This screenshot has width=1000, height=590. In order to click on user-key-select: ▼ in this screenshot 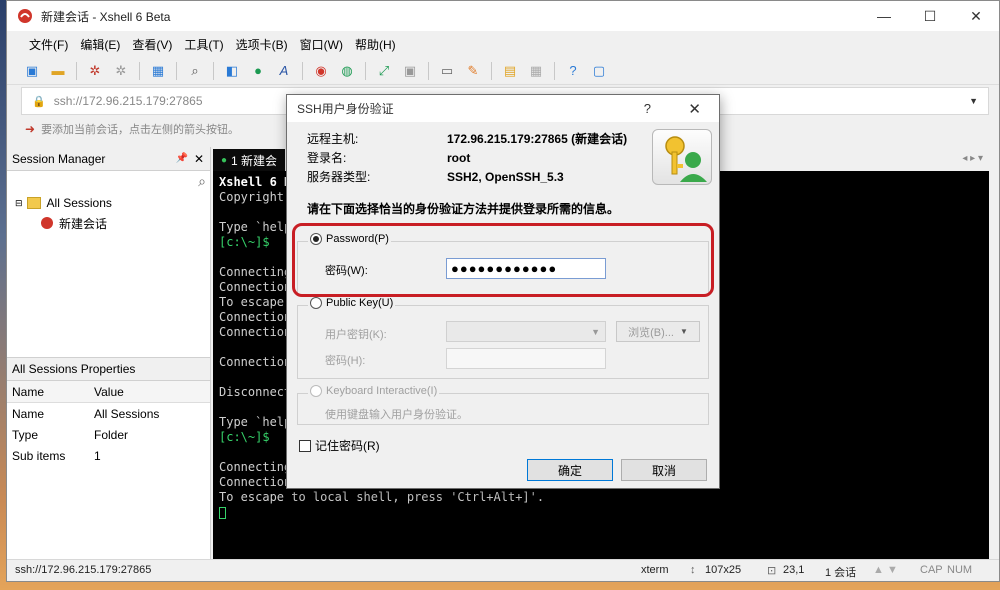, I will do `click(526, 331)`.